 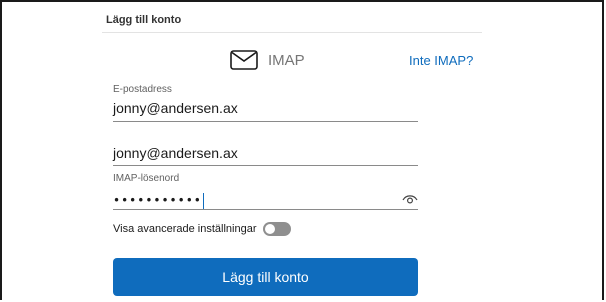 What do you see at coordinates (441, 60) in the screenshot?
I see `not-imap-link: Inte IMAP?` at bounding box center [441, 60].